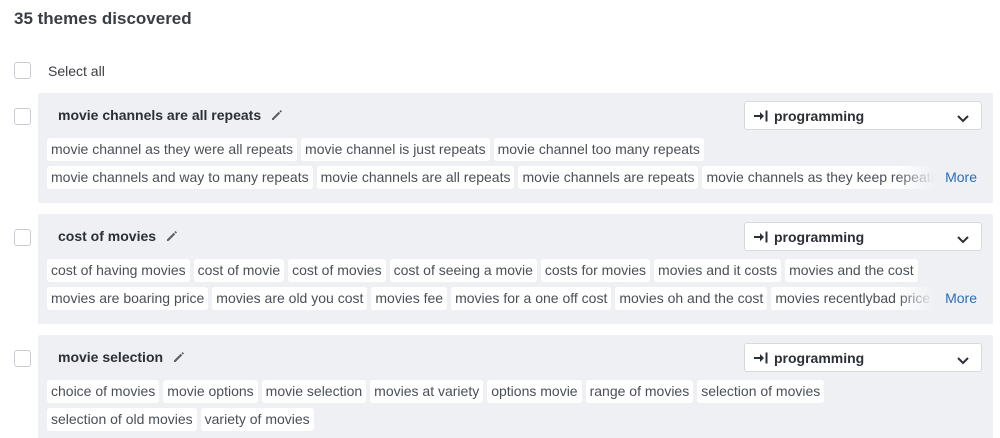  What do you see at coordinates (239, 270) in the screenshot?
I see `phrase-tag: cost of movie` at bounding box center [239, 270].